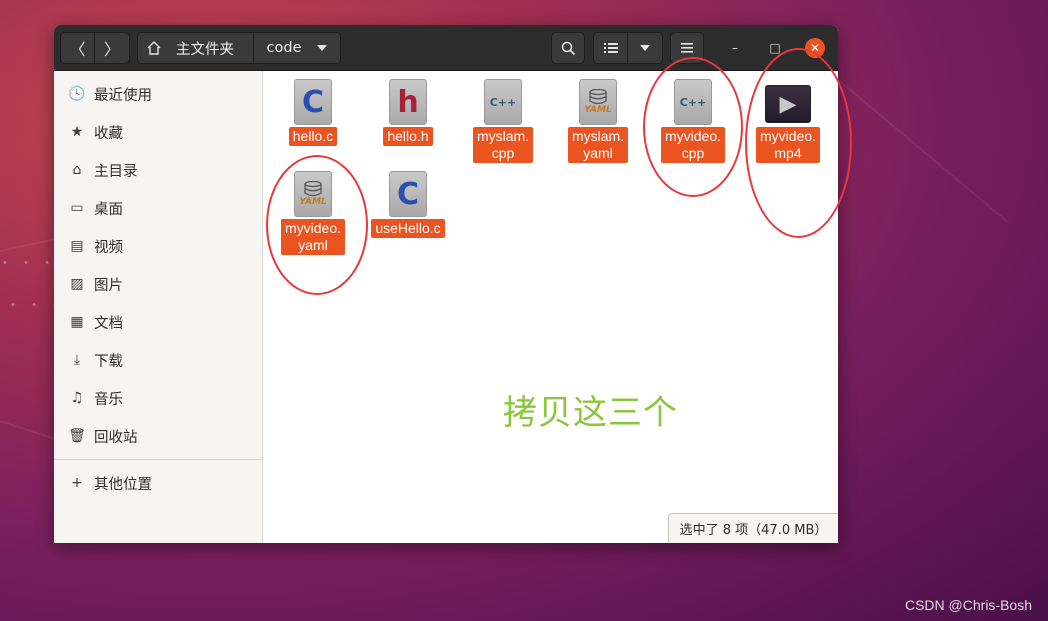 This screenshot has height=621, width=1048. What do you see at coordinates (108, 361) in the screenshot?
I see `sidebar-item-label: 下载` at bounding box center [108, 361].